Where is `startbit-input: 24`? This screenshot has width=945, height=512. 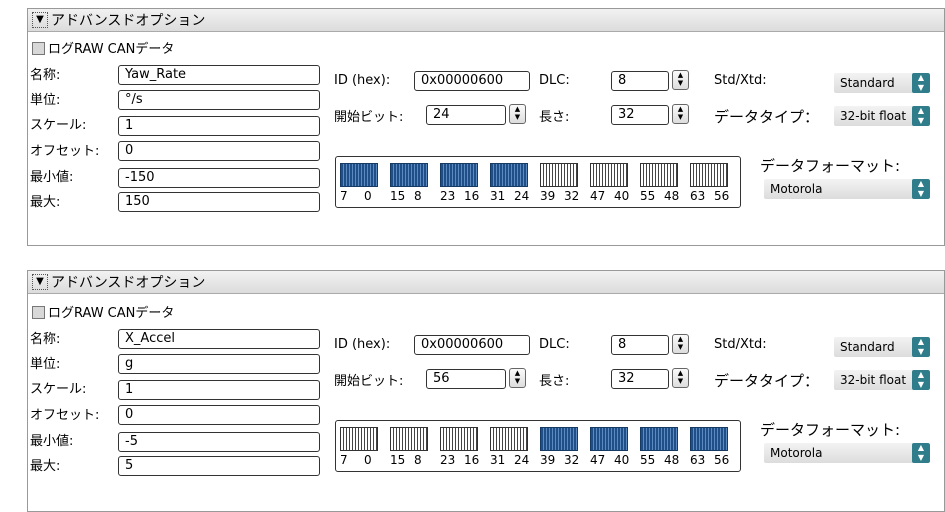
startbit-input: 24 is located at coordinates (466, 115).